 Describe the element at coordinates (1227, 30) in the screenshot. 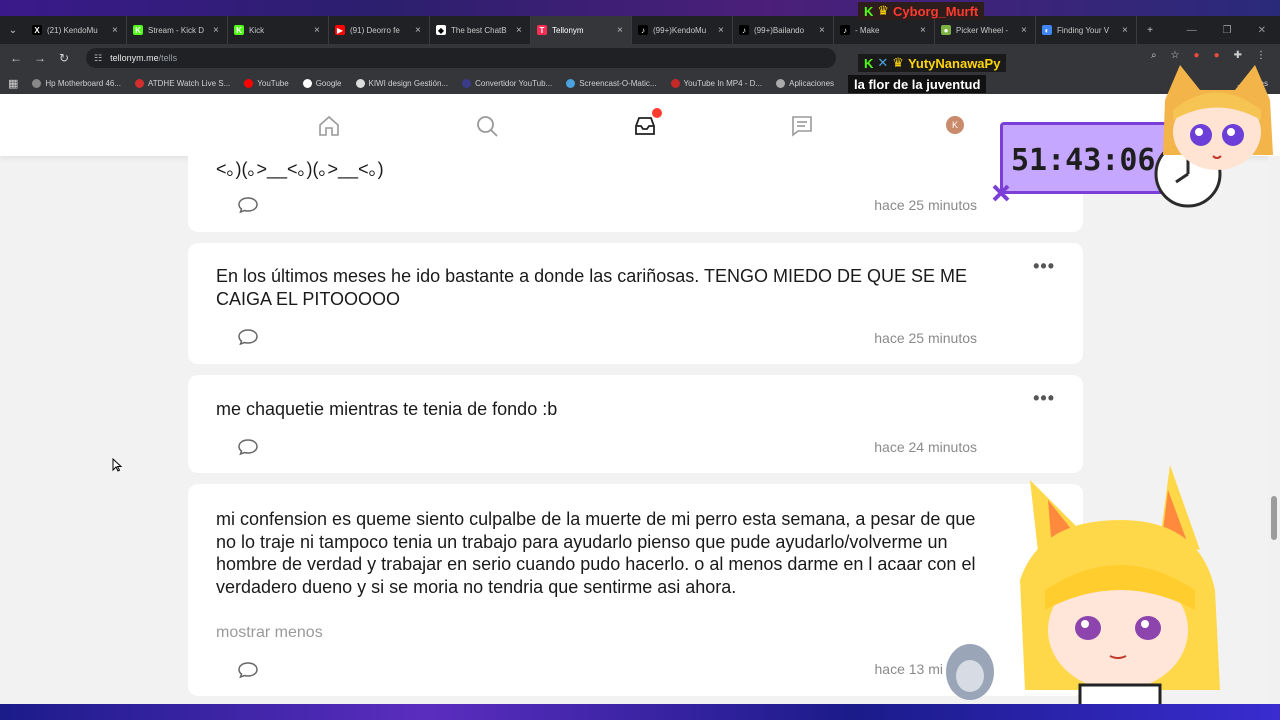

I see `restore-icon: ❐` at that location.